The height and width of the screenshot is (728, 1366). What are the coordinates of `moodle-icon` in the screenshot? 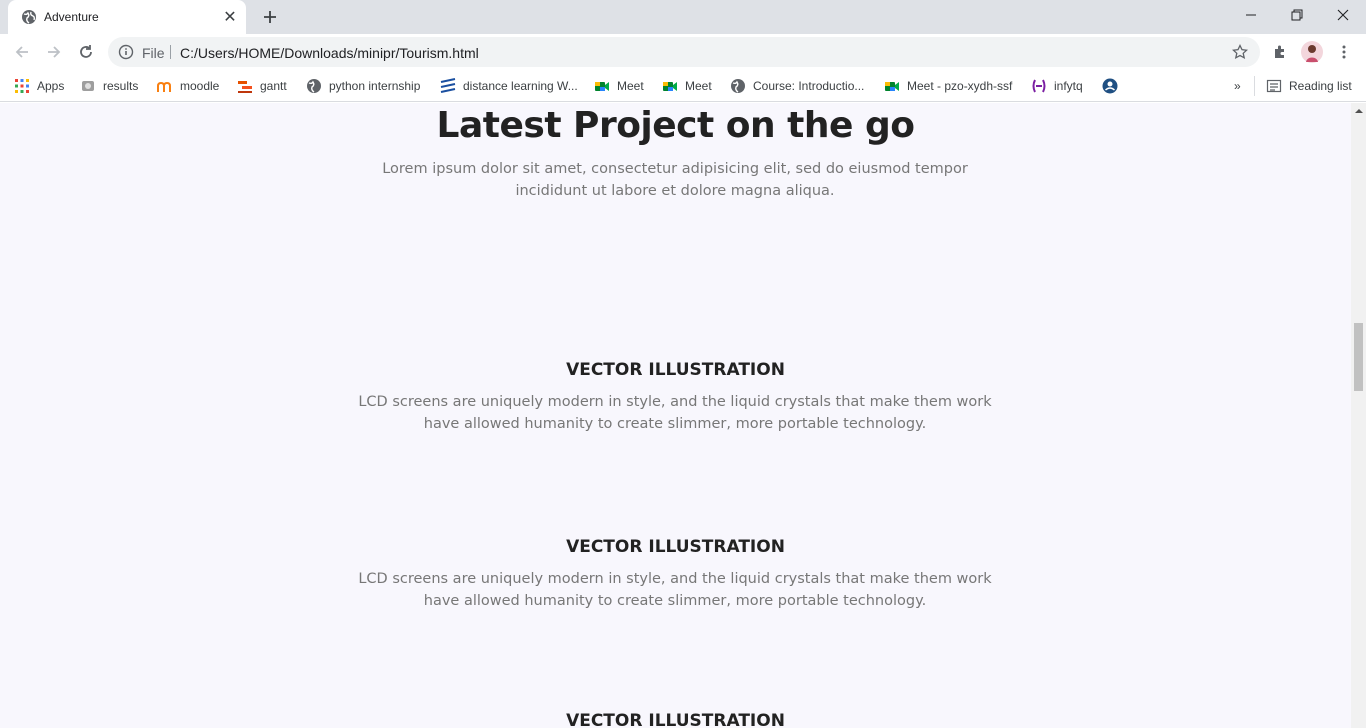 It's located at (165, 86).